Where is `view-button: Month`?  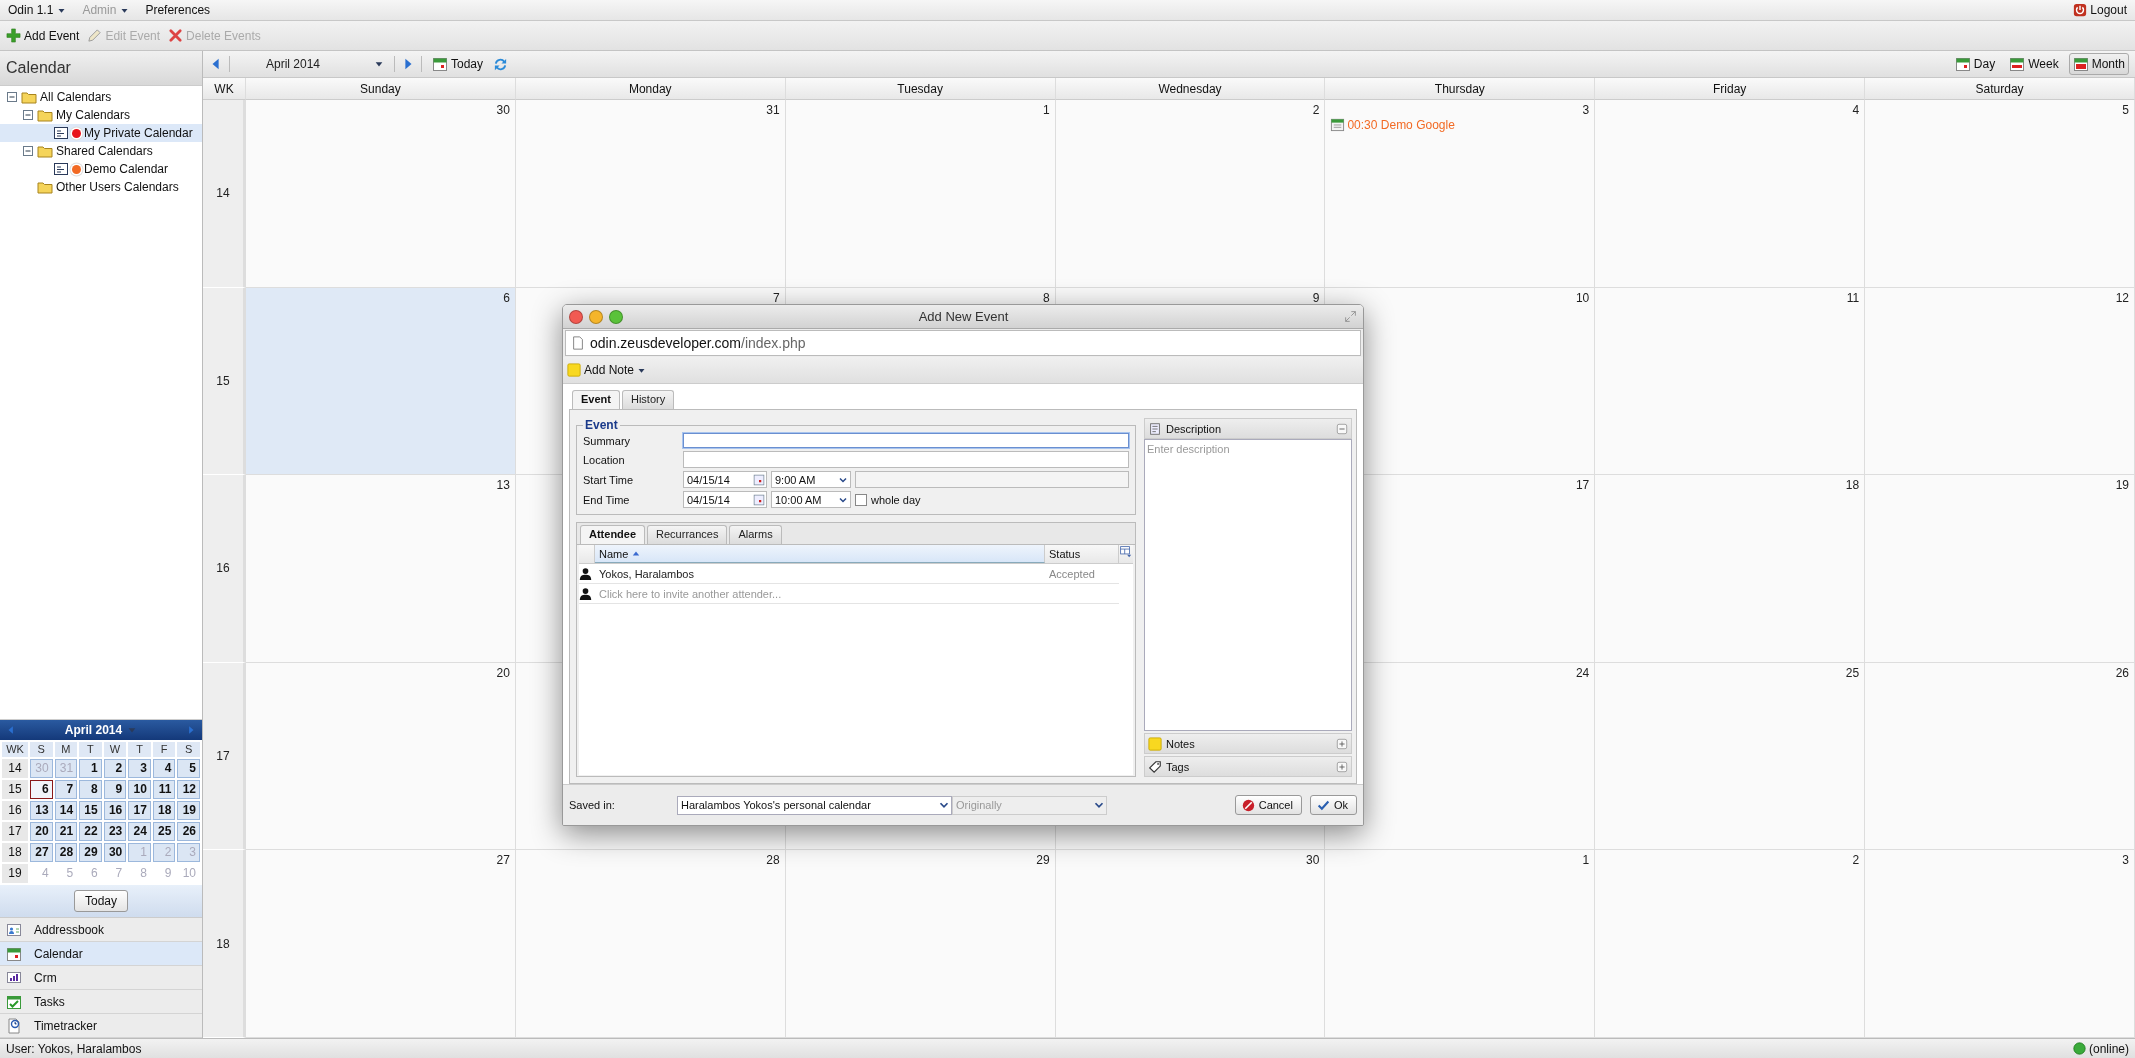 view-button: Month is located at coordinates (2098, 64).